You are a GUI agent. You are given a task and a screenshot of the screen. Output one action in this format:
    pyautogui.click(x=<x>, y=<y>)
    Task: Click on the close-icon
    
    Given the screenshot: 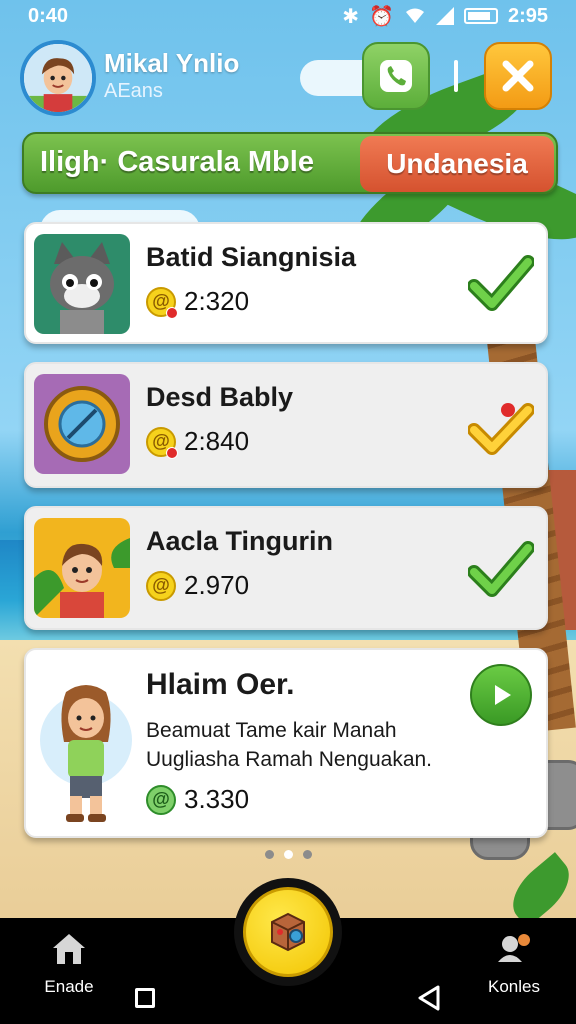 What is the action you would take?
    pyautogui.click(x=518, y=76)
    